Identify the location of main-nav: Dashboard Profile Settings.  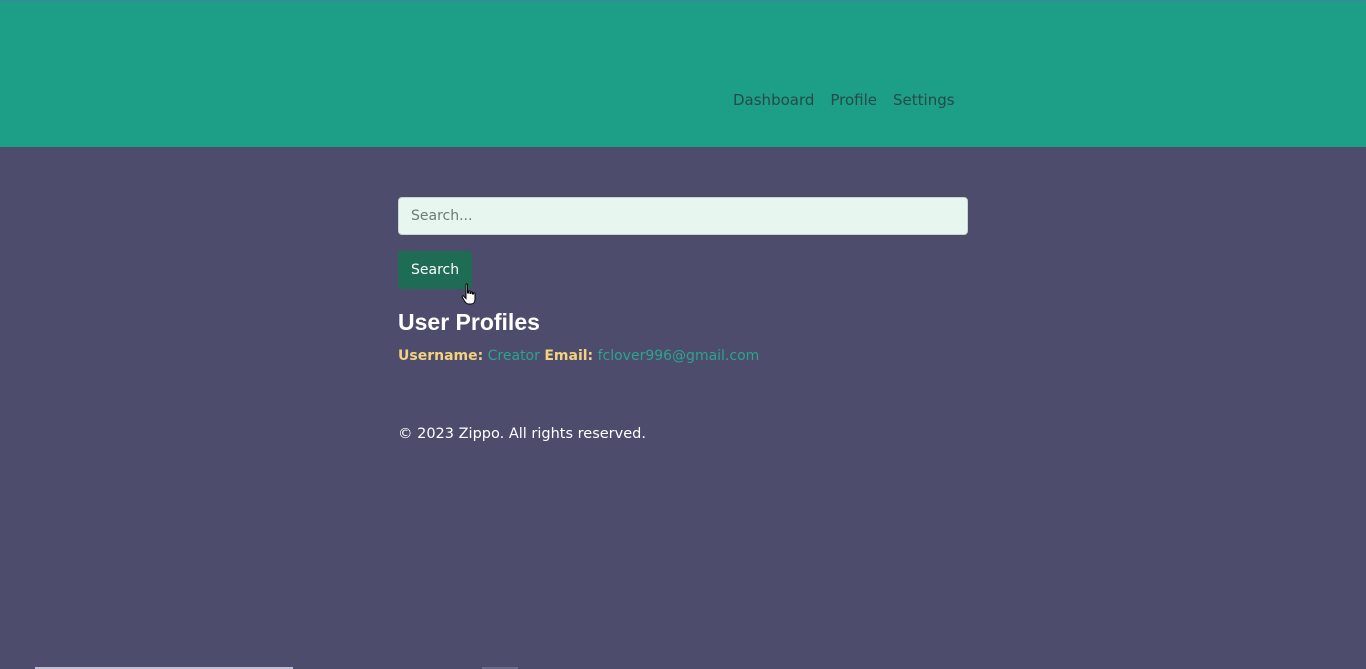
(844, 100).